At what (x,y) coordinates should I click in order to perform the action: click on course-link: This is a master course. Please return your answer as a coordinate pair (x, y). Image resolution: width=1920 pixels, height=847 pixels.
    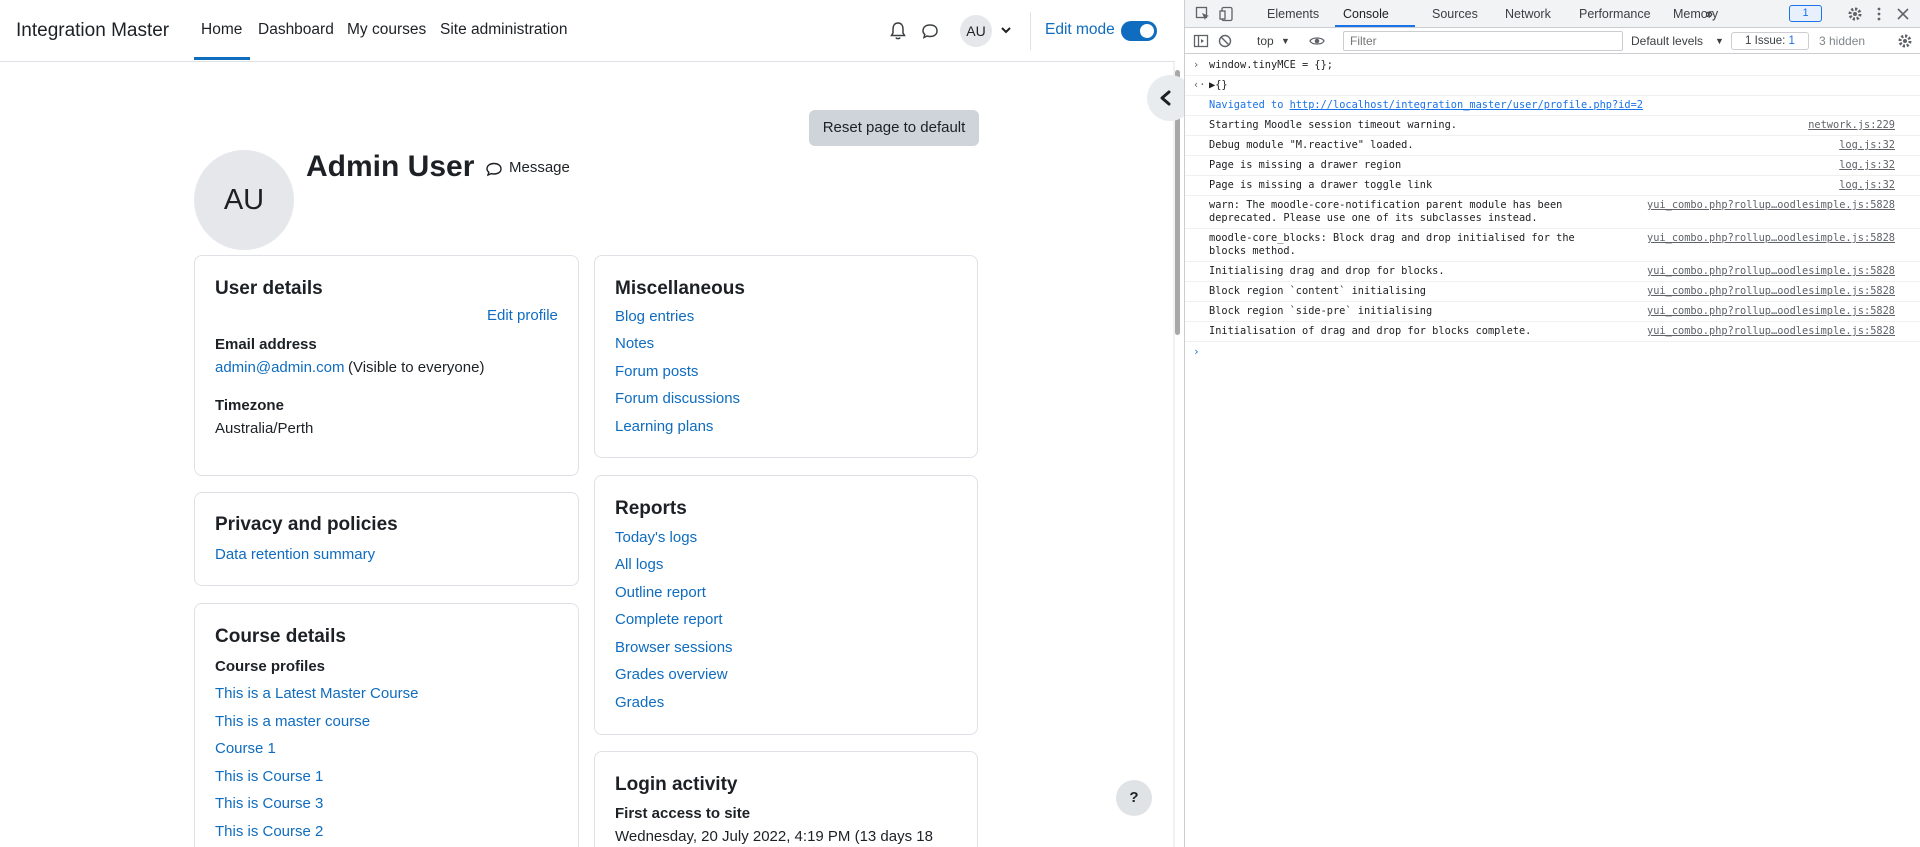
    Looking at the image, I should click on (292, 721).